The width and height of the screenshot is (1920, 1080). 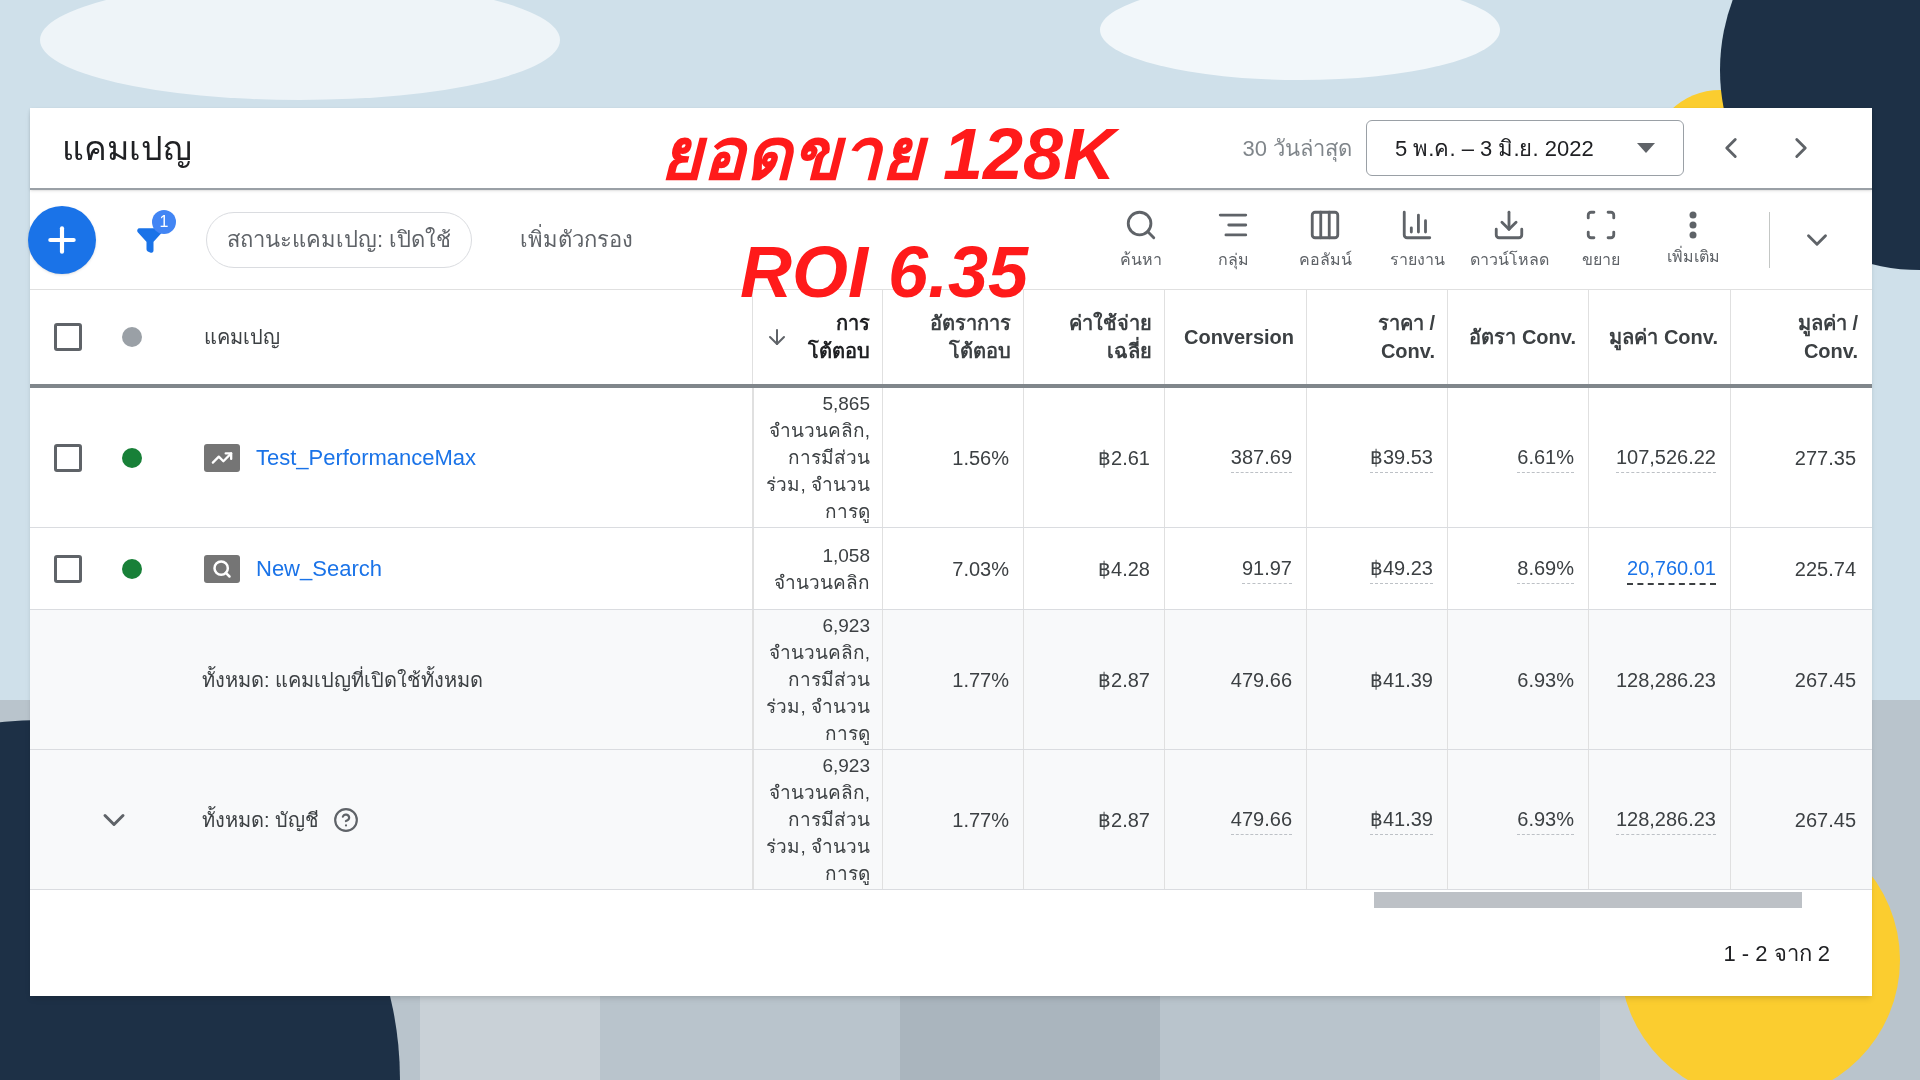 I want to click on toolbar-button: ดาวน์โหลด, so click(x=1509, y=239).